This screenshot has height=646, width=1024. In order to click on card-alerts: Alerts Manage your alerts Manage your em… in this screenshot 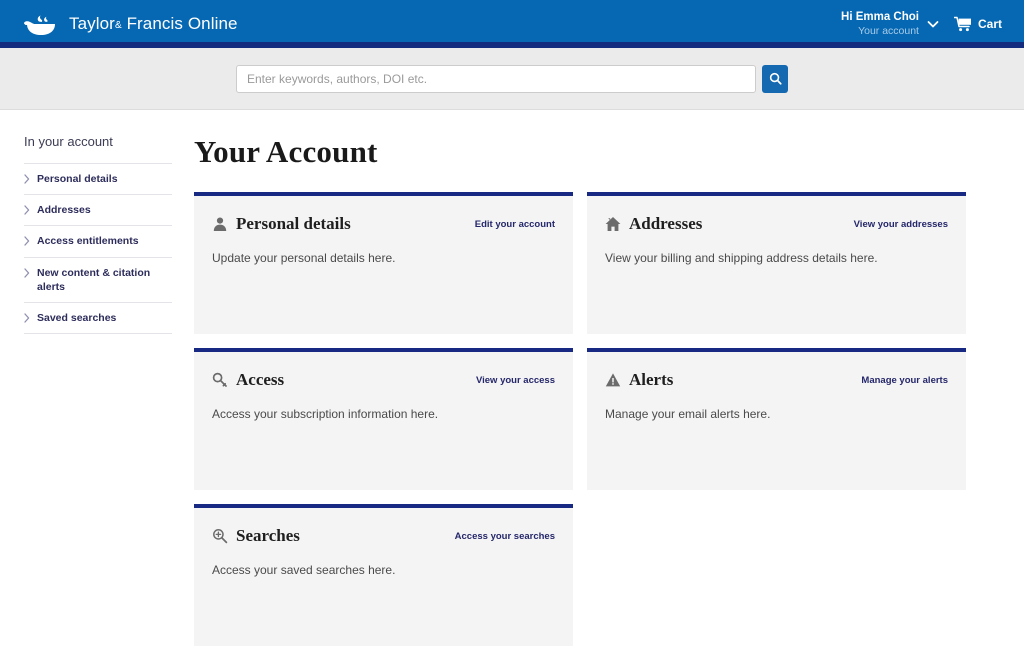, I will do `click(776, 419)`.